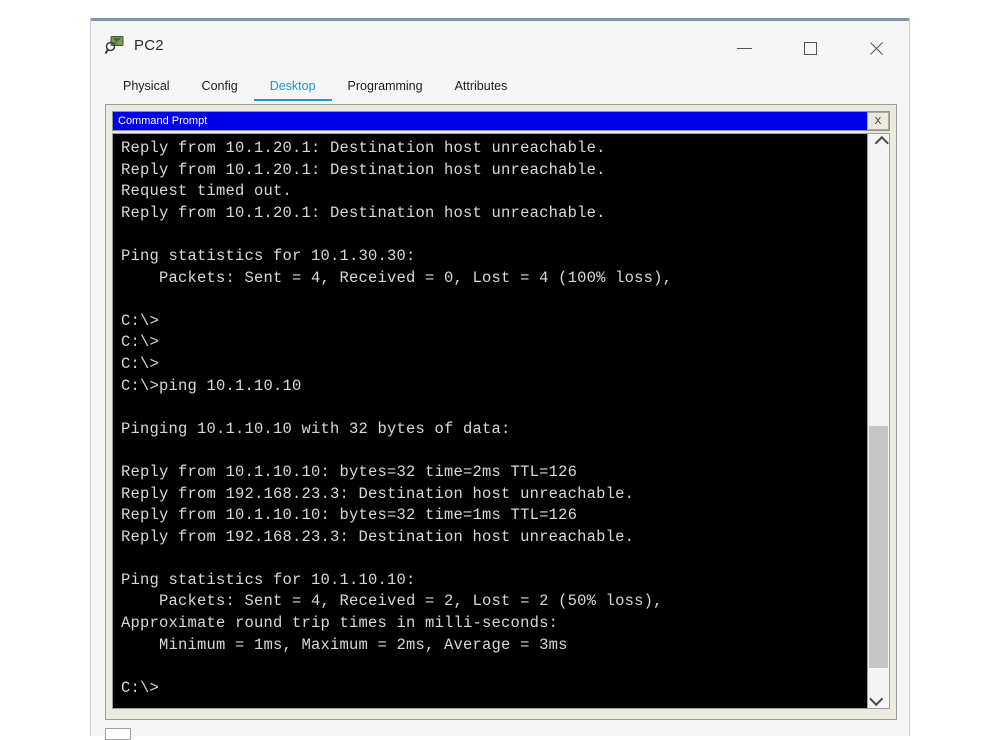 The height and width of the screenshot is (740, 1000). I want to click on minimize-button, so click(744, 48).